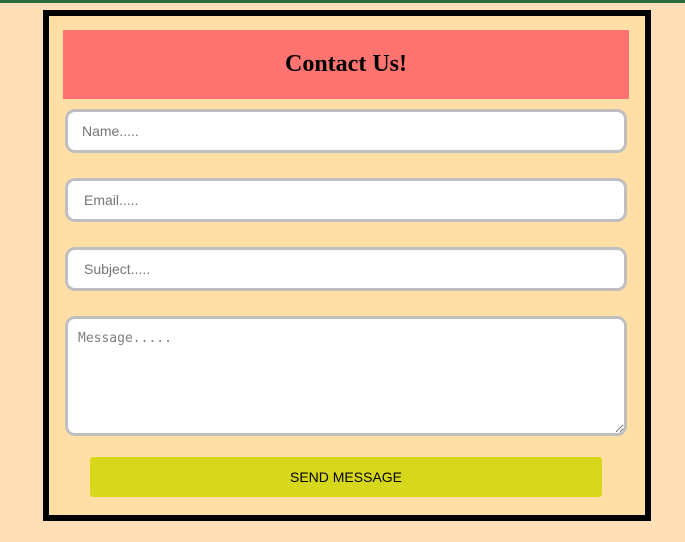  I want to click on subject-field-wrapper, so click(346, 269).